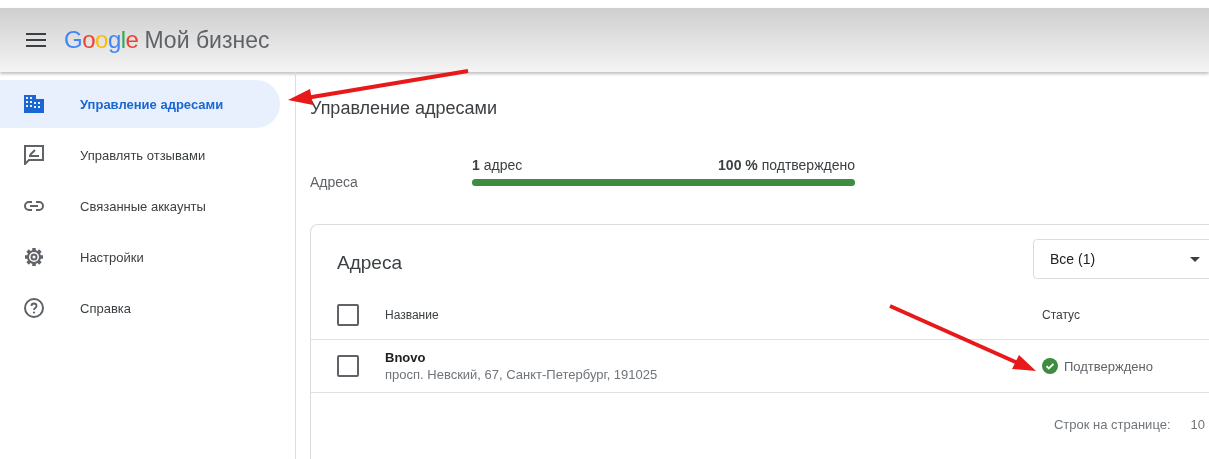 The image size is (1209, 459). Describe the element at coordinates (140, 104) in the screenshot. I see `sidebar-item: Управление адресами` at that location.